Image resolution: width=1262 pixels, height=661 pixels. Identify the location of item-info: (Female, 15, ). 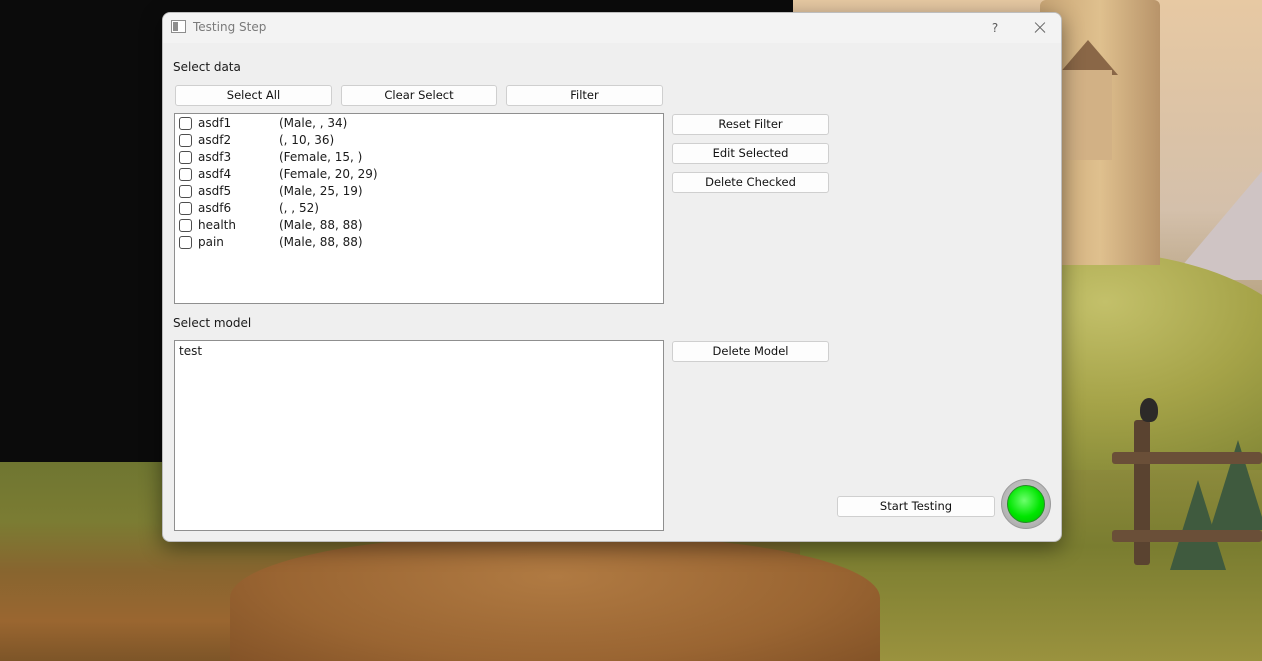
(321, 157).